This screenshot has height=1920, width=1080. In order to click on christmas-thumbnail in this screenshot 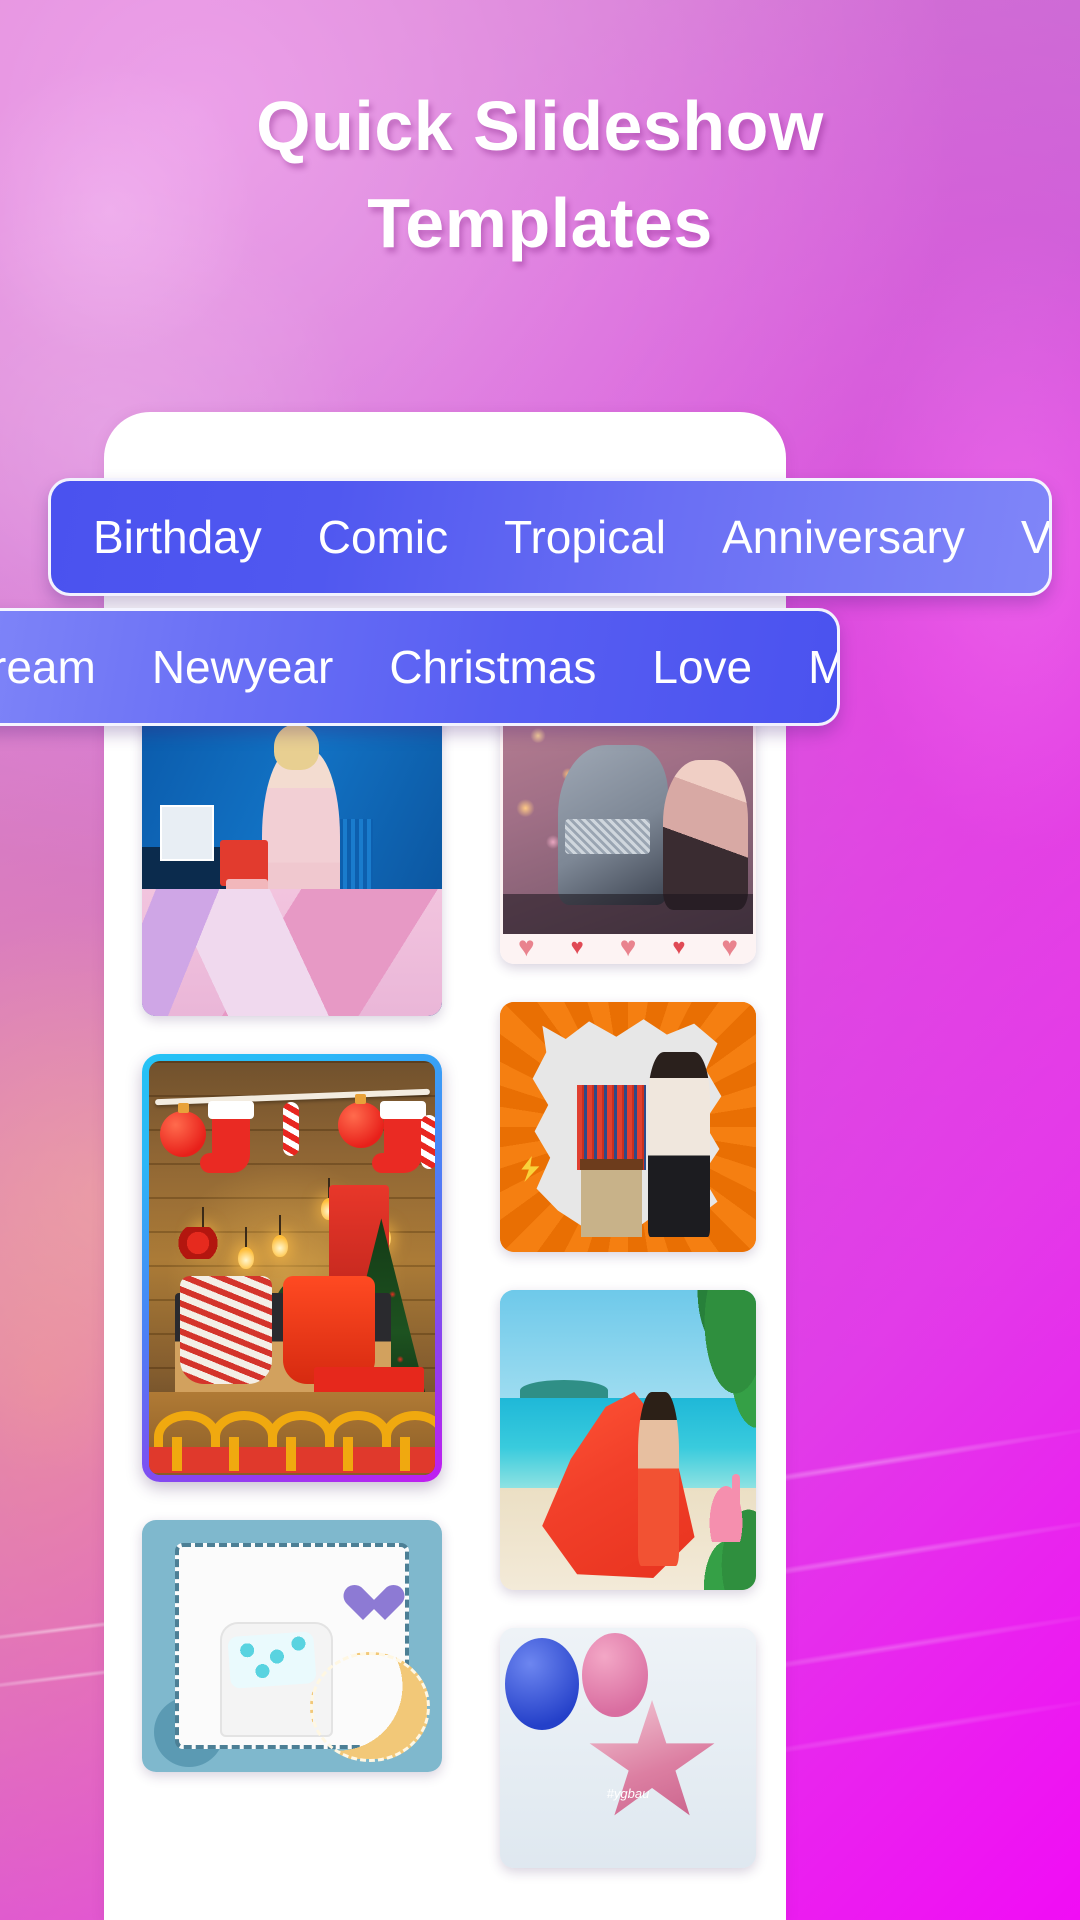, I will do `click(292, 1268)`.